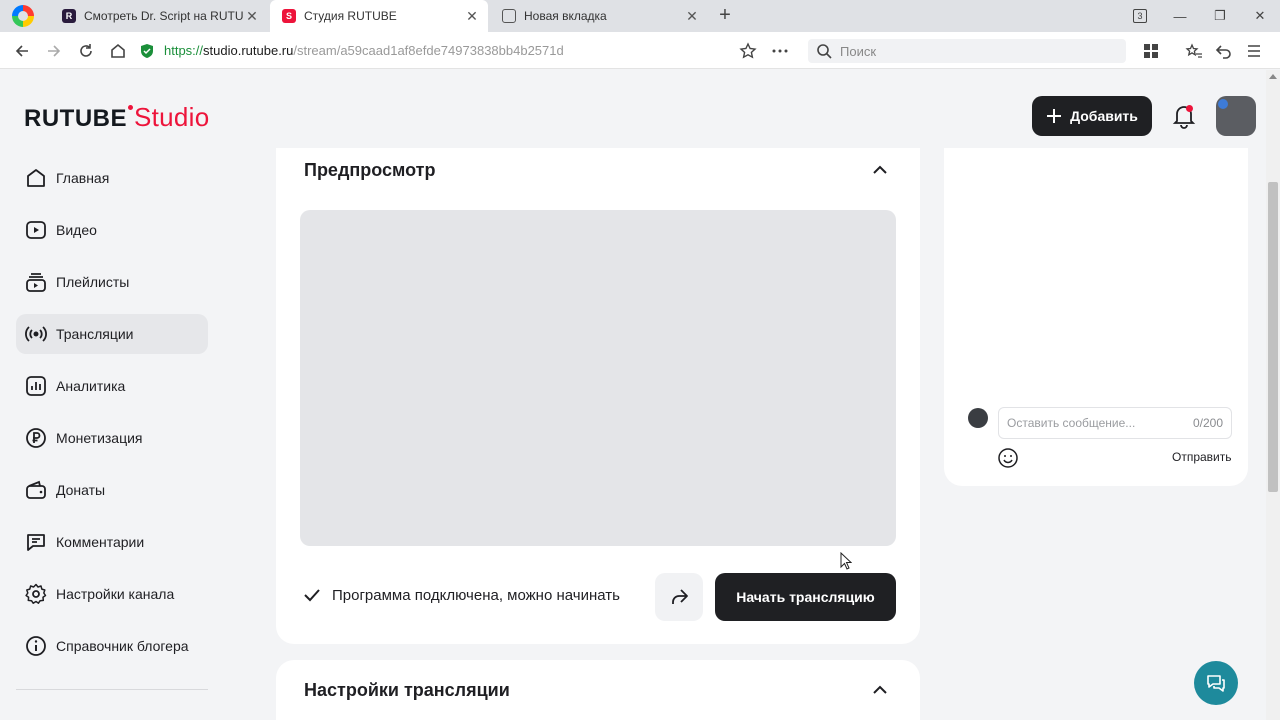 The width and height of the screenshot is (1280, 720). What do you see at coordinates (54, 51) in the screenshot?
I see `forward-arrow-icon` at bounding box center [54, 51].